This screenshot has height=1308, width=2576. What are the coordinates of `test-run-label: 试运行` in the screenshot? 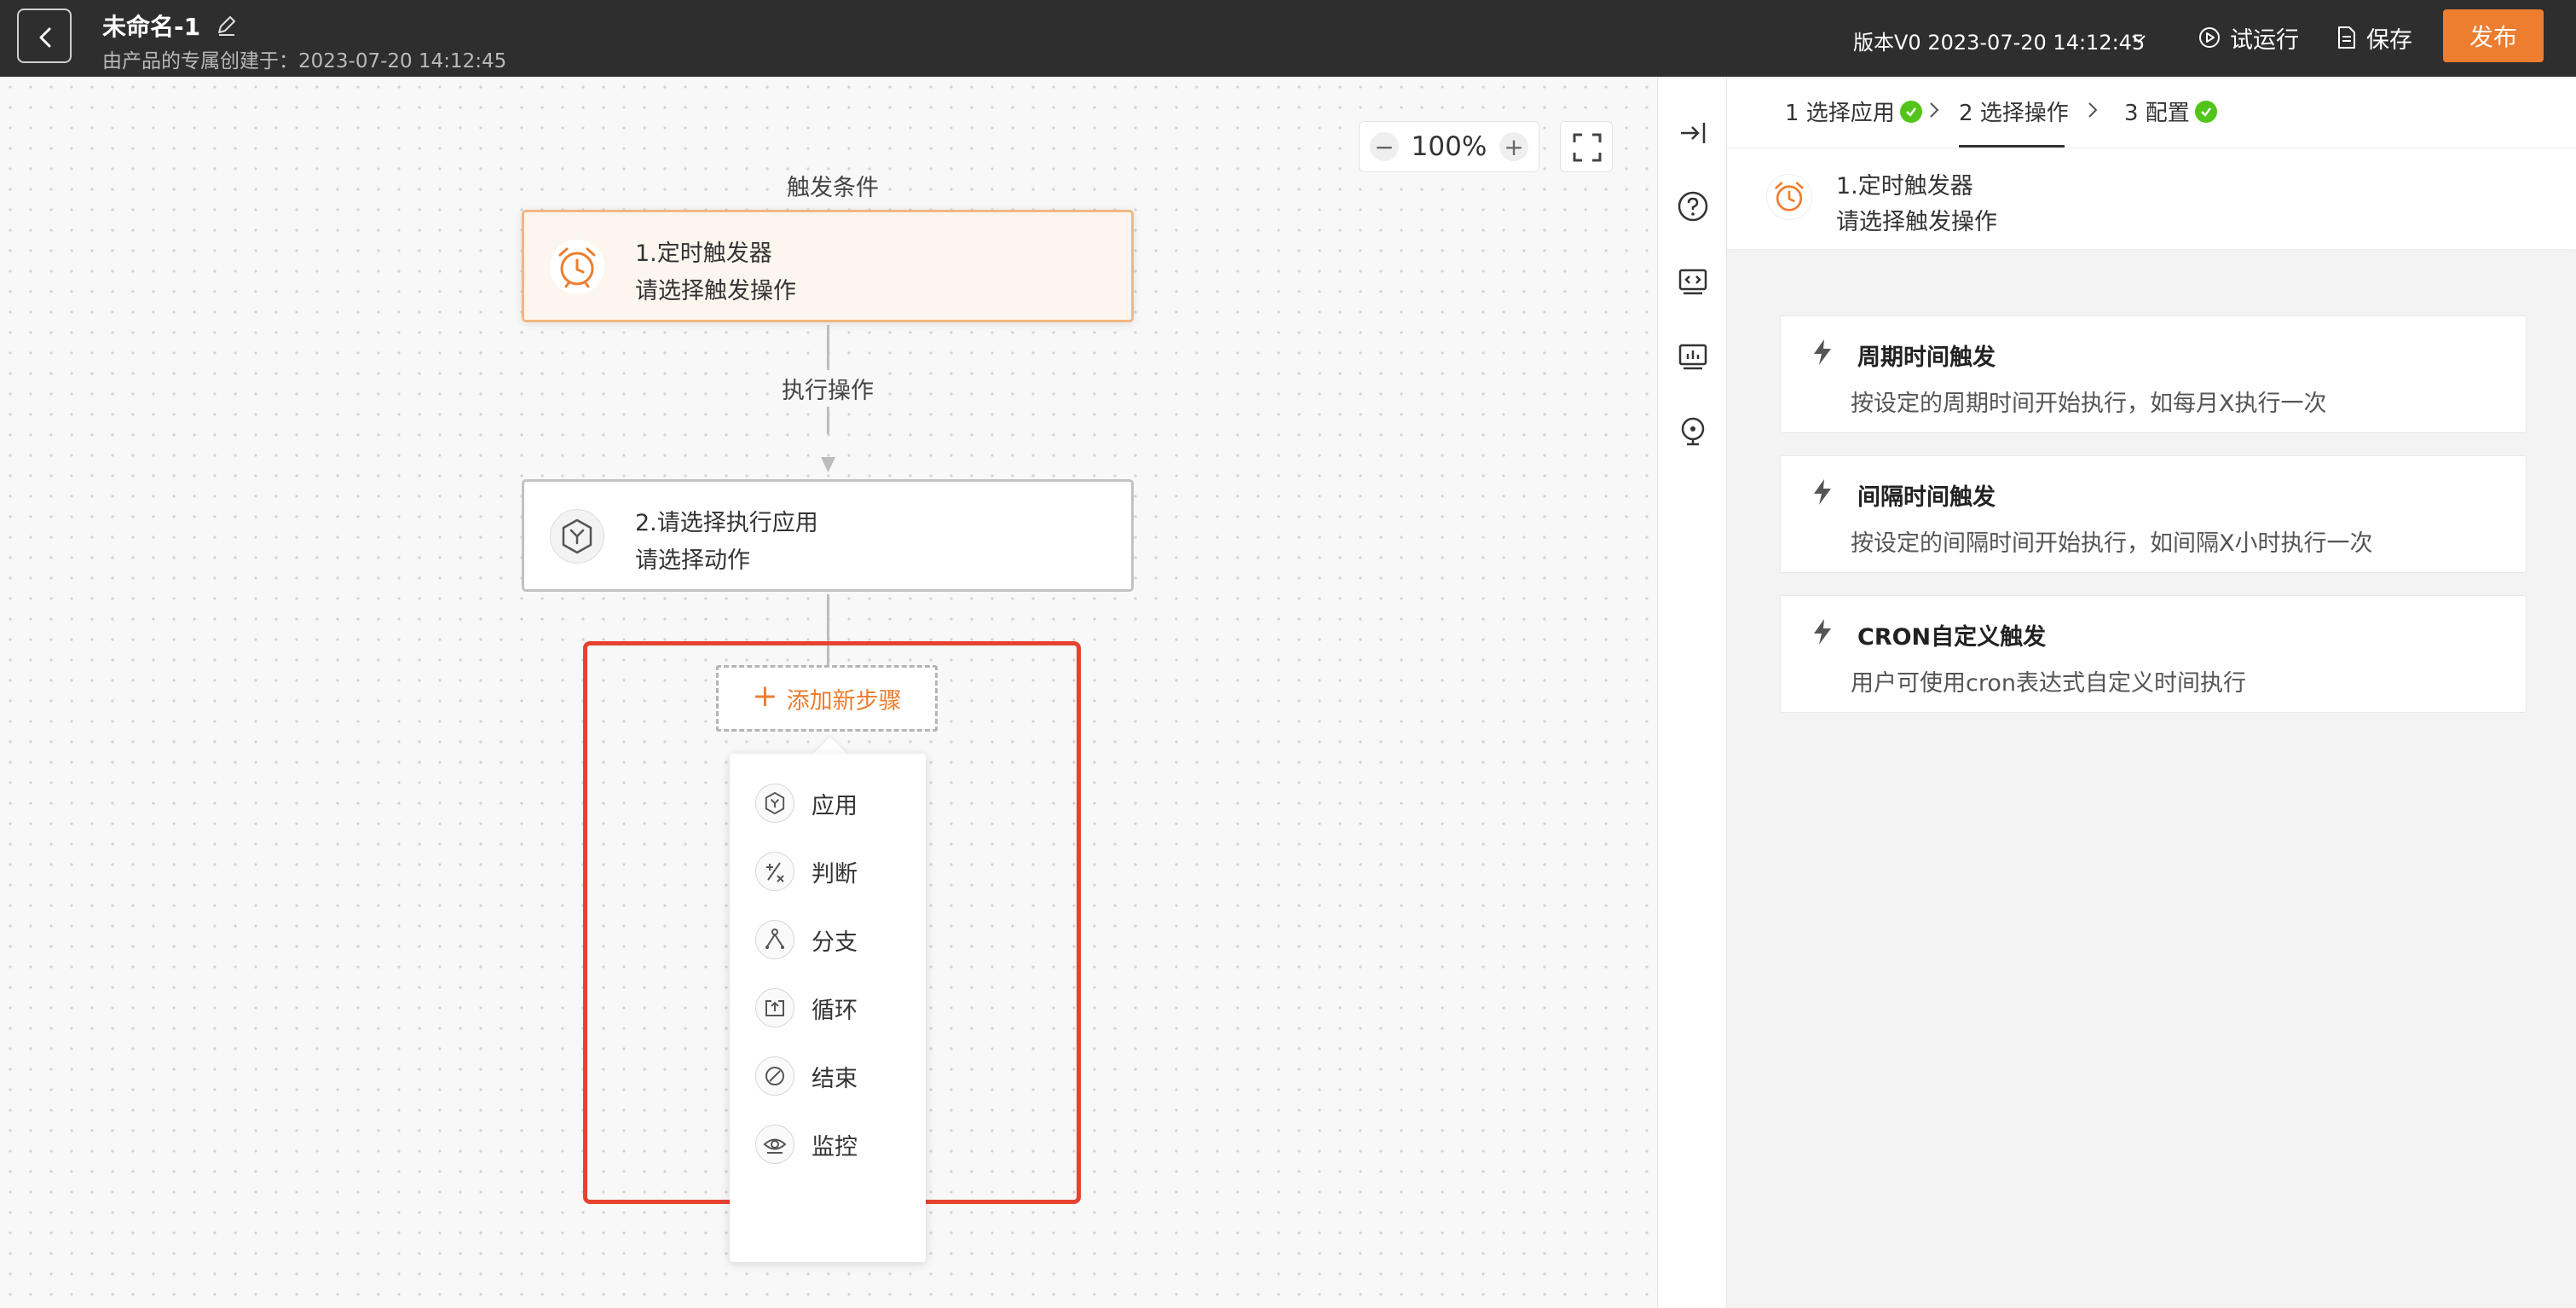 It's located at (2264, 40).